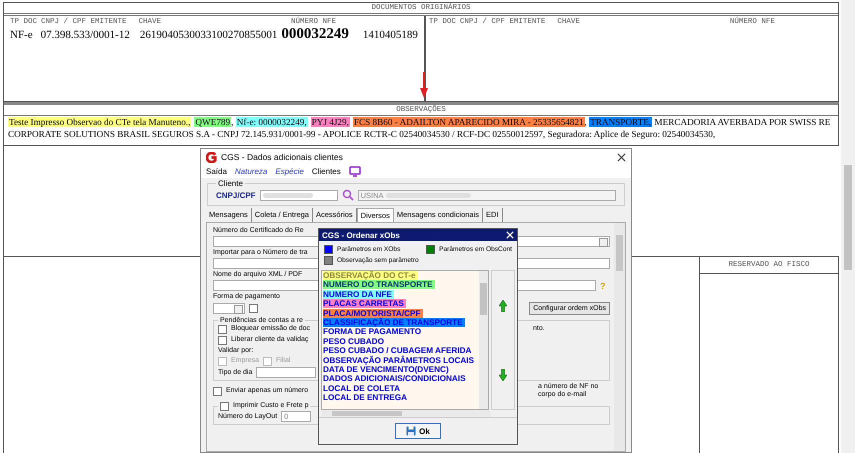 This screenshot has height=453, width=855. I want to click on field-label: CNPJ/CPF, so click(236, 195).